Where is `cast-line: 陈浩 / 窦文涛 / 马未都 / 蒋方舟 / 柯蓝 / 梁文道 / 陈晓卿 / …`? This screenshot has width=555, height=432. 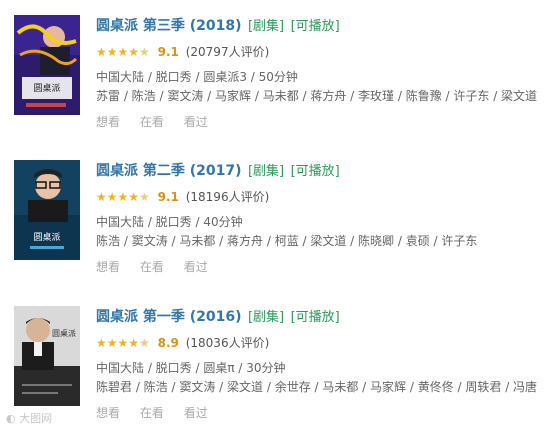
cast-line: 陈浩 / 窦文涛 / 马未都 / 蒋方舟 / 柯蓝 / 梁文道 / 陈晓卿 / … is located at coordinates (287, 241).